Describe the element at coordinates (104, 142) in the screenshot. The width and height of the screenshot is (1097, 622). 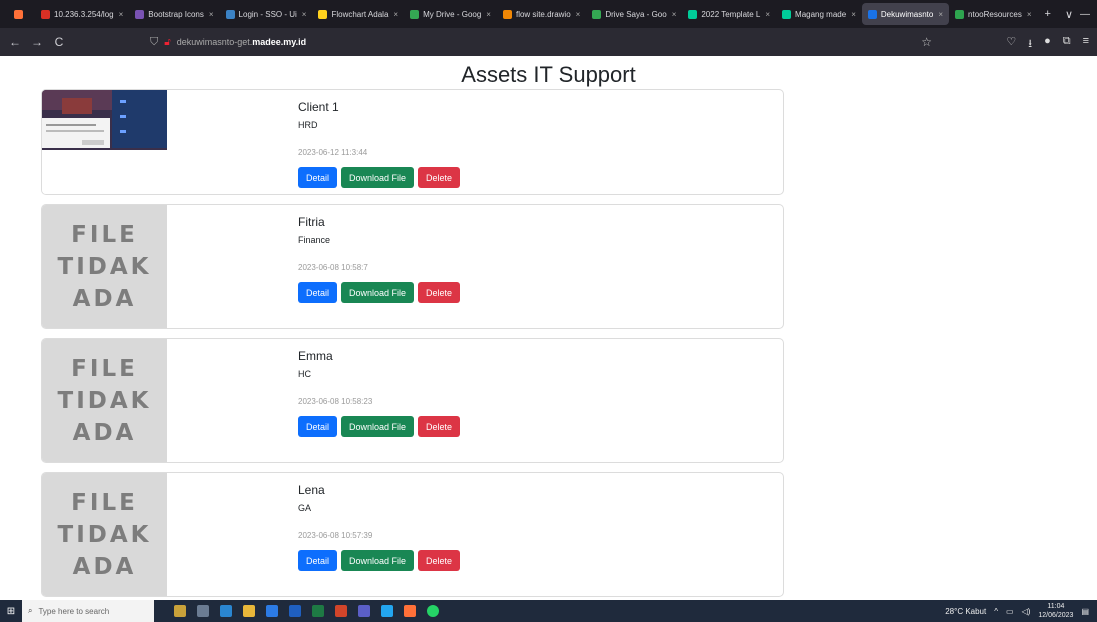
I see `asset-thumbnail` at that location.